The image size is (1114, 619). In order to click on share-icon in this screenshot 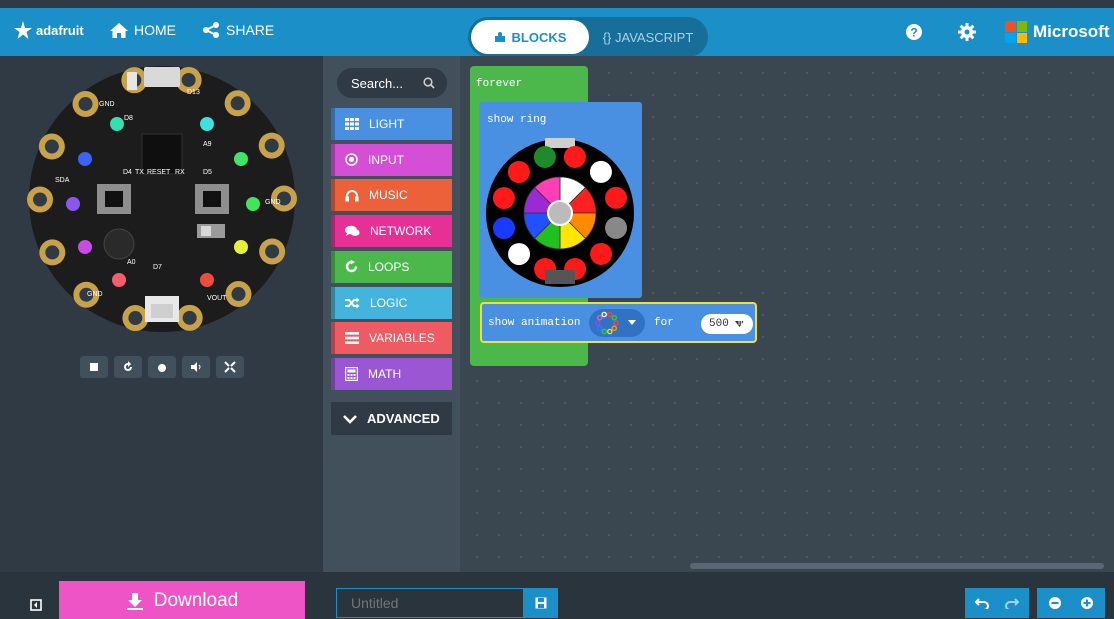, I will do `click(211, 30)`.